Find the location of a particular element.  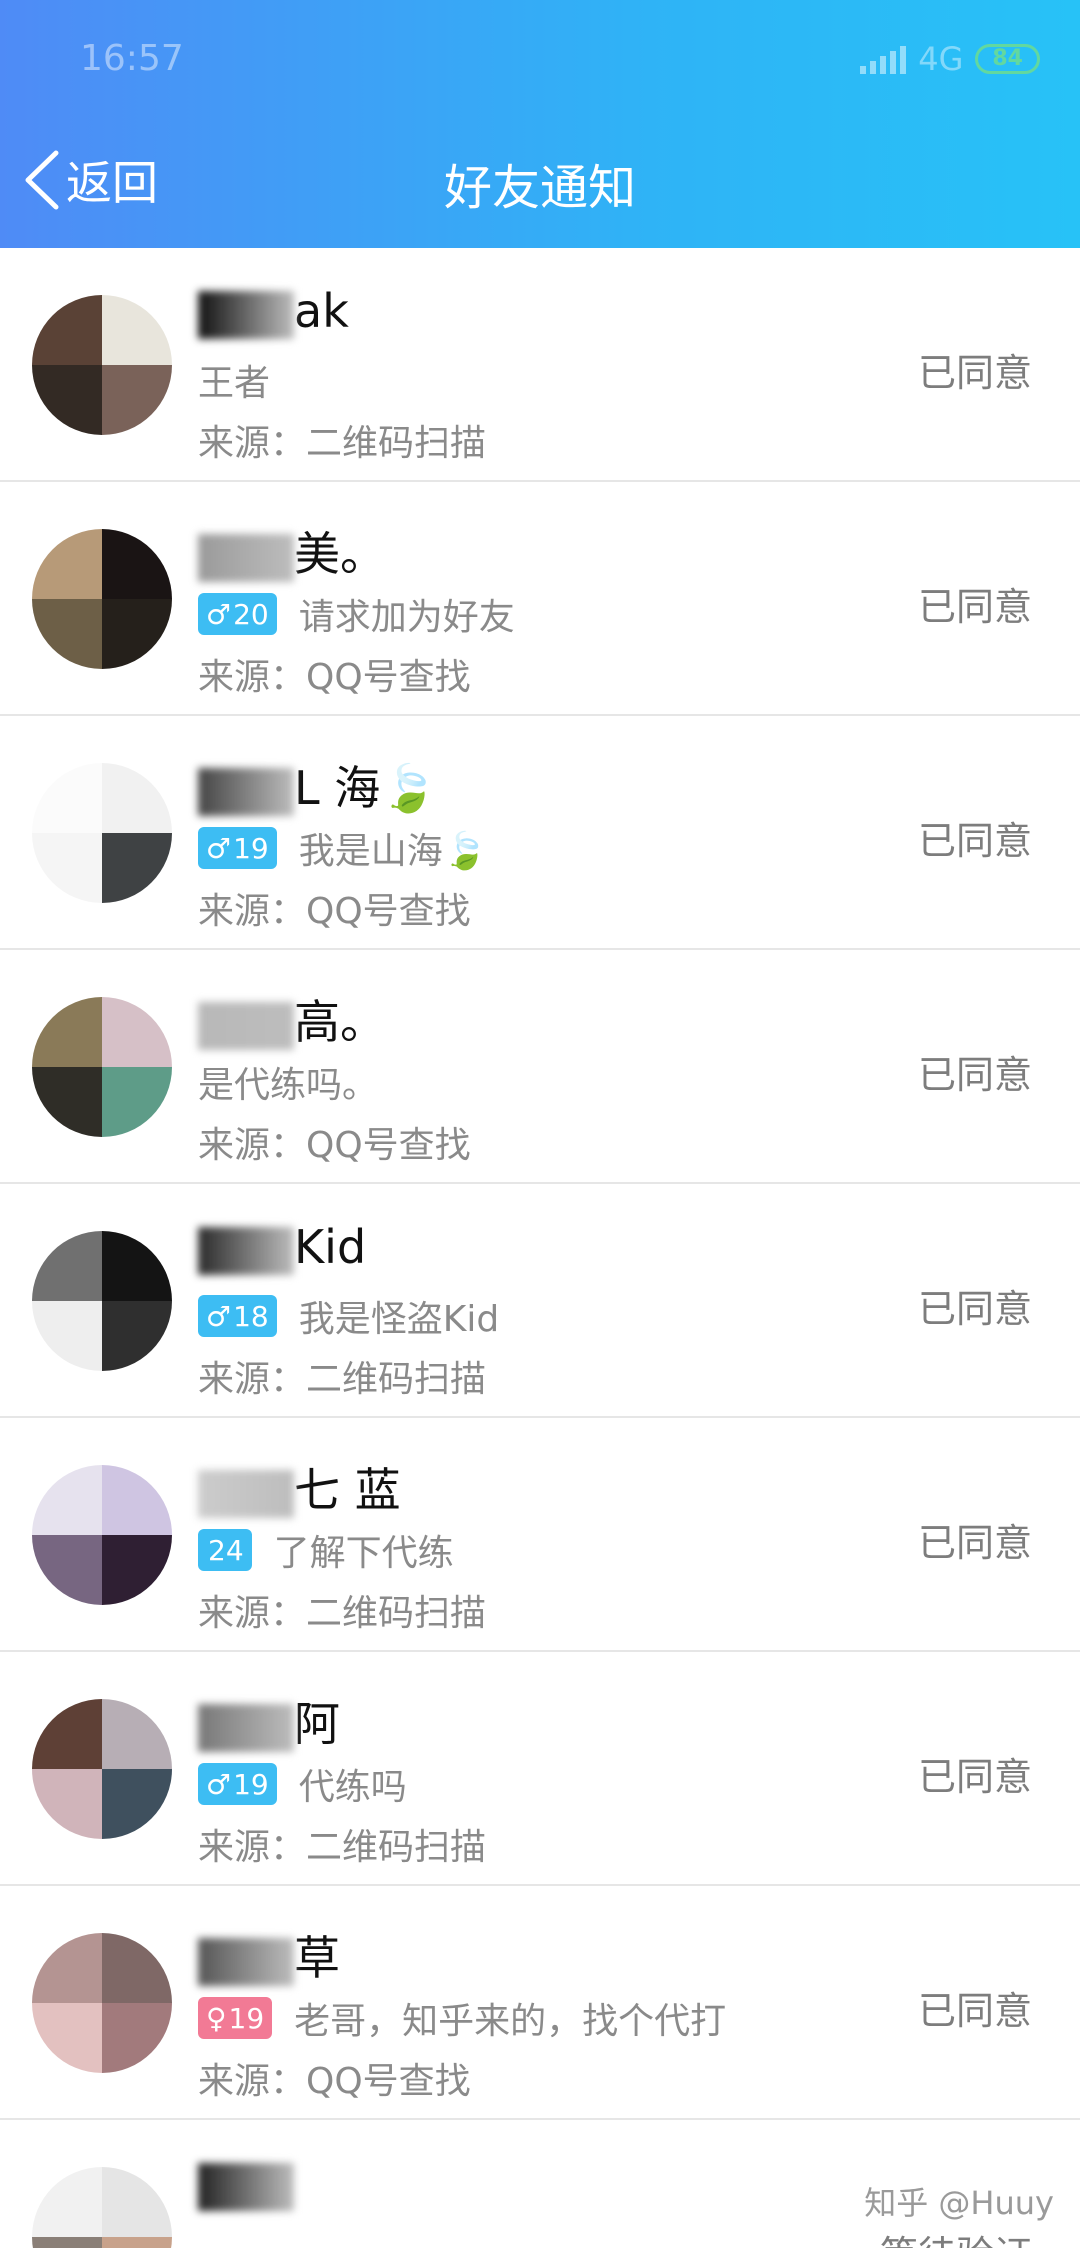

request-message: 请求加为好友 is located at coordinates (406, 617).